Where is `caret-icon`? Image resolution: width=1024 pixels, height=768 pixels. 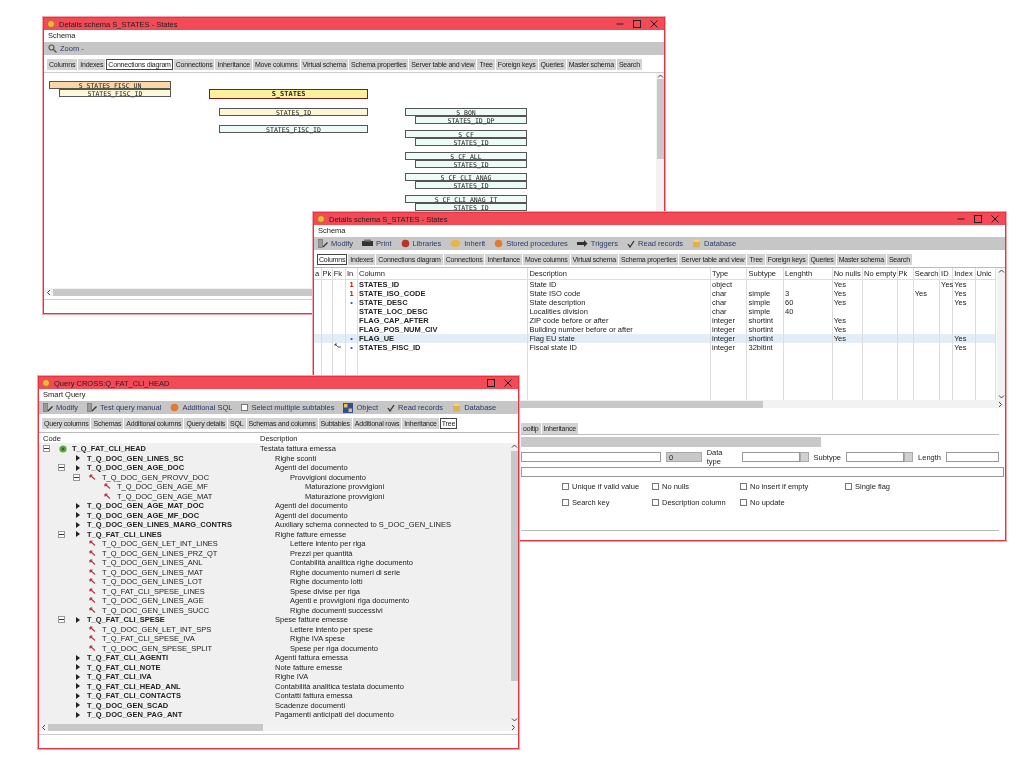
caret-icon is located at coordinates (77, 619).